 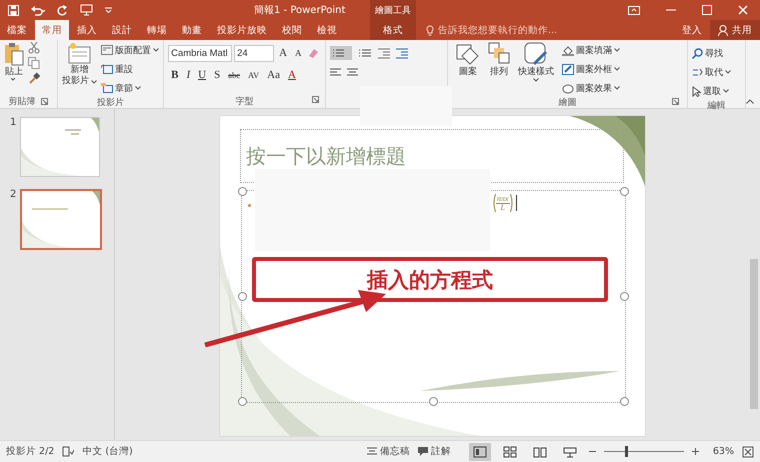 What do you see at coordinates (591, 88) in the screenshot?
I see `shape-effects-button: 圖案效果` at bounding box center [591, 88].